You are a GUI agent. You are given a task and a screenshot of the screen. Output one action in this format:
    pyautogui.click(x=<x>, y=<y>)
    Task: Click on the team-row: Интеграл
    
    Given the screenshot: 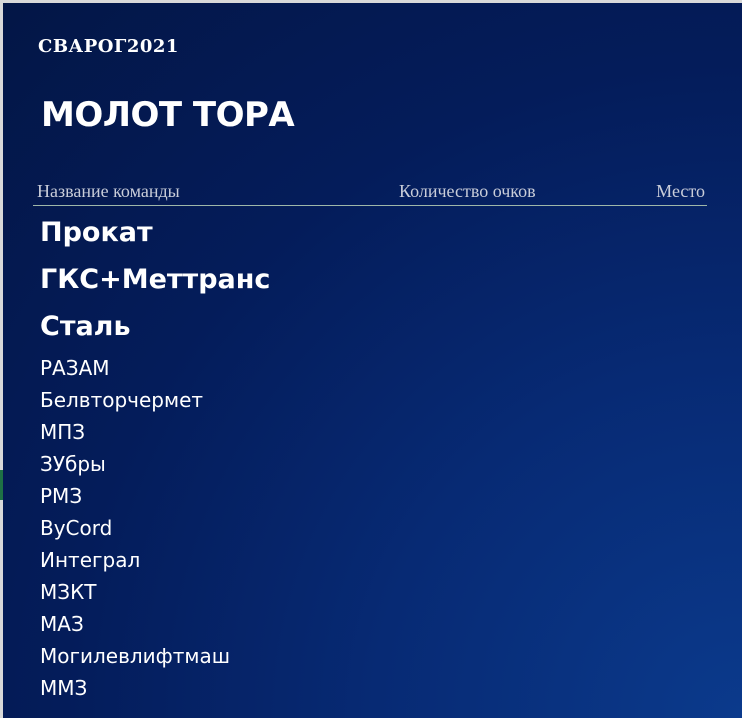 What is the action you would take?
    pyautogui.click(x=90, y=560)
    